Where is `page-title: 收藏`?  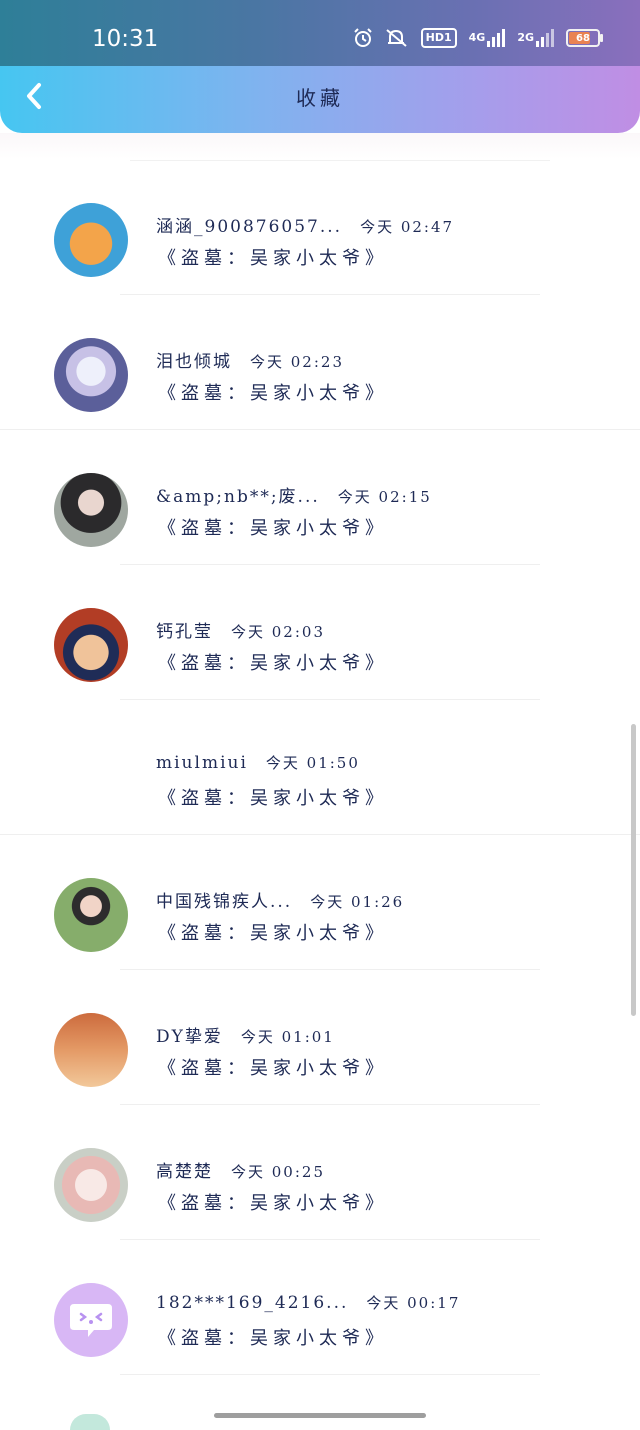 page-title: 收藏 is located at coordinates (320, 98).